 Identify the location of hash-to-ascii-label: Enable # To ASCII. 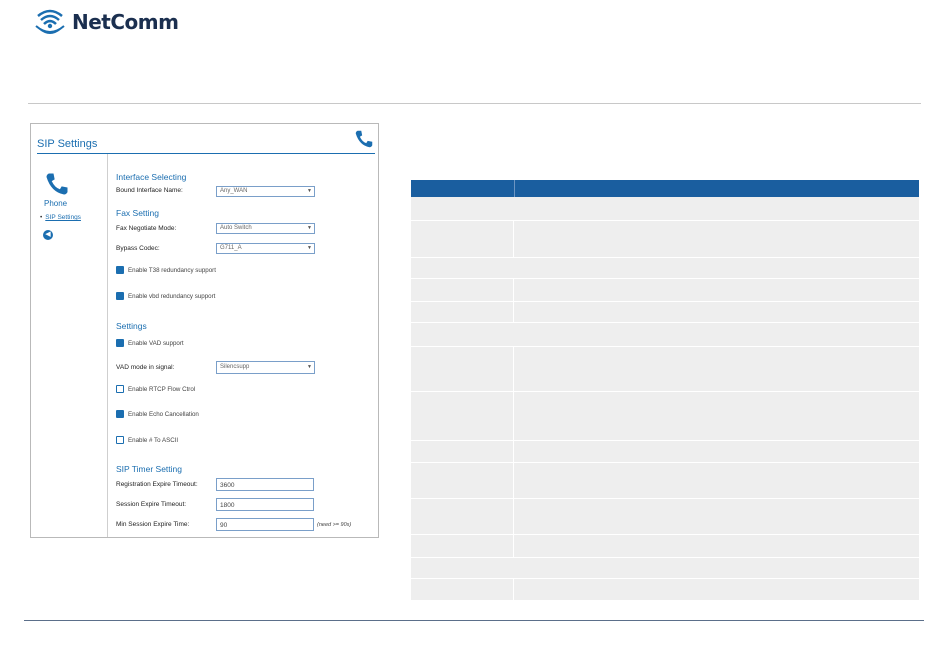
(153, 440).